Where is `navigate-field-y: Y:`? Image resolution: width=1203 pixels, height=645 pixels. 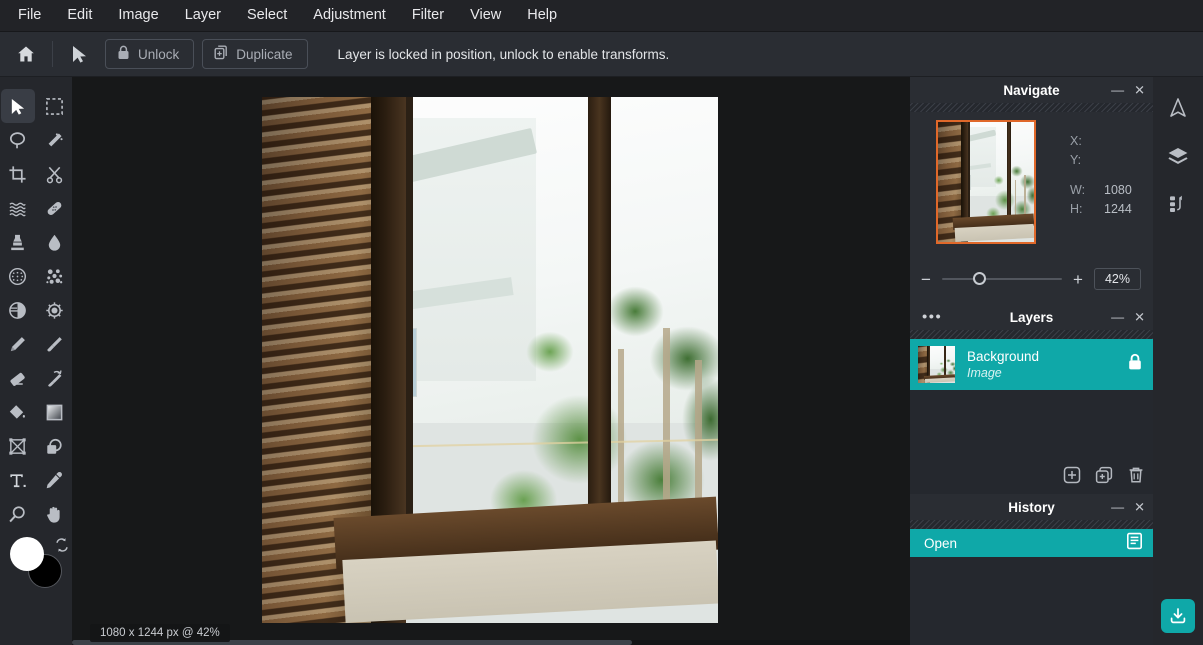
navigate-field-y: Y: is located at coordinates (1101, 160).